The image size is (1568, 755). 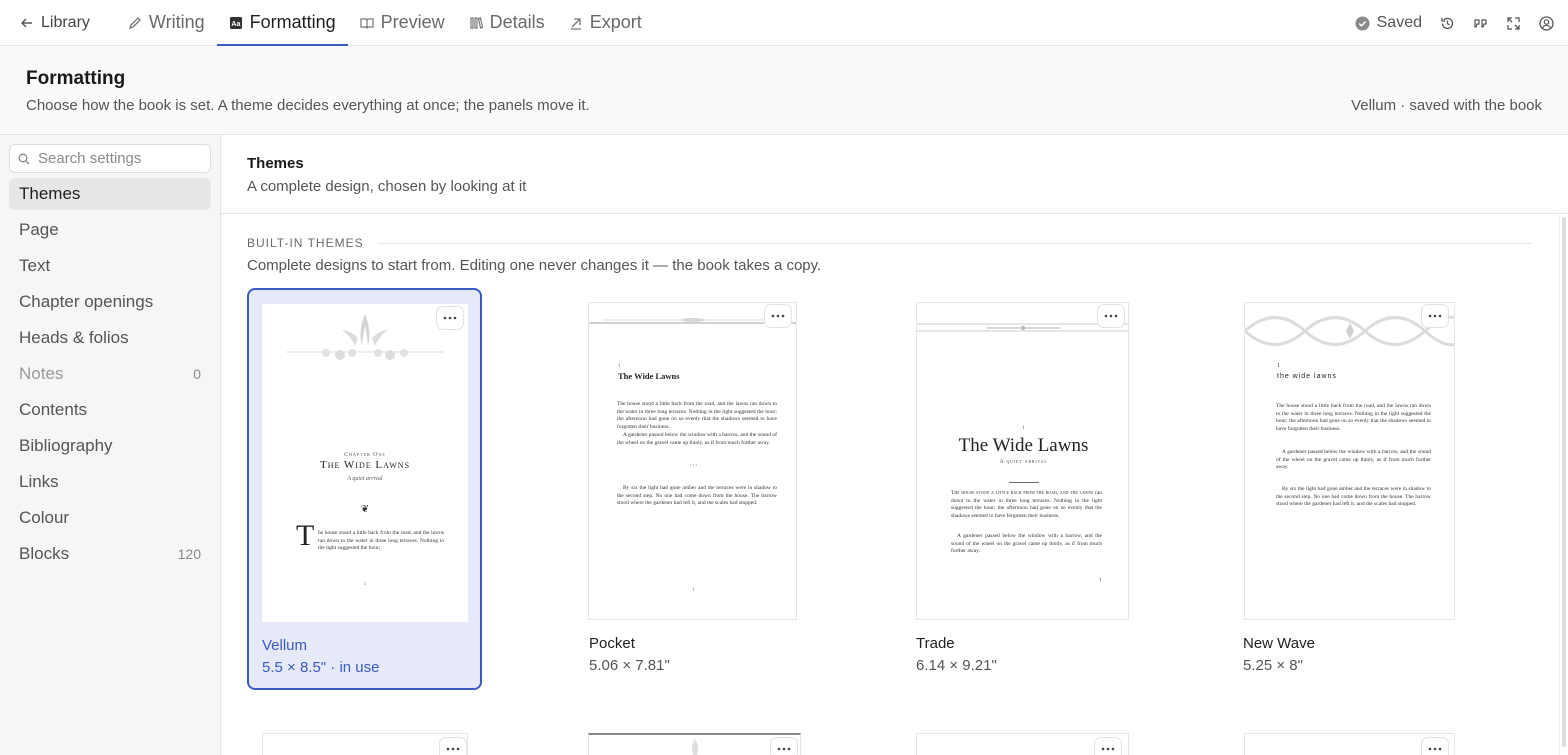 I want to click on tab-preview-label: Preview, so click(x=412, y=22).